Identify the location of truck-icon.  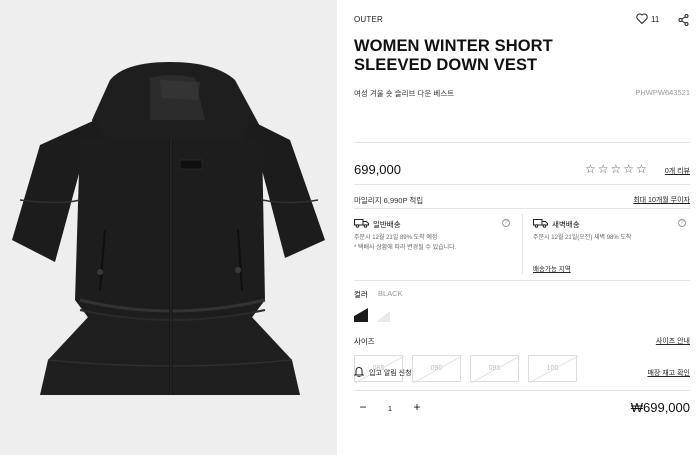
(361, 224).